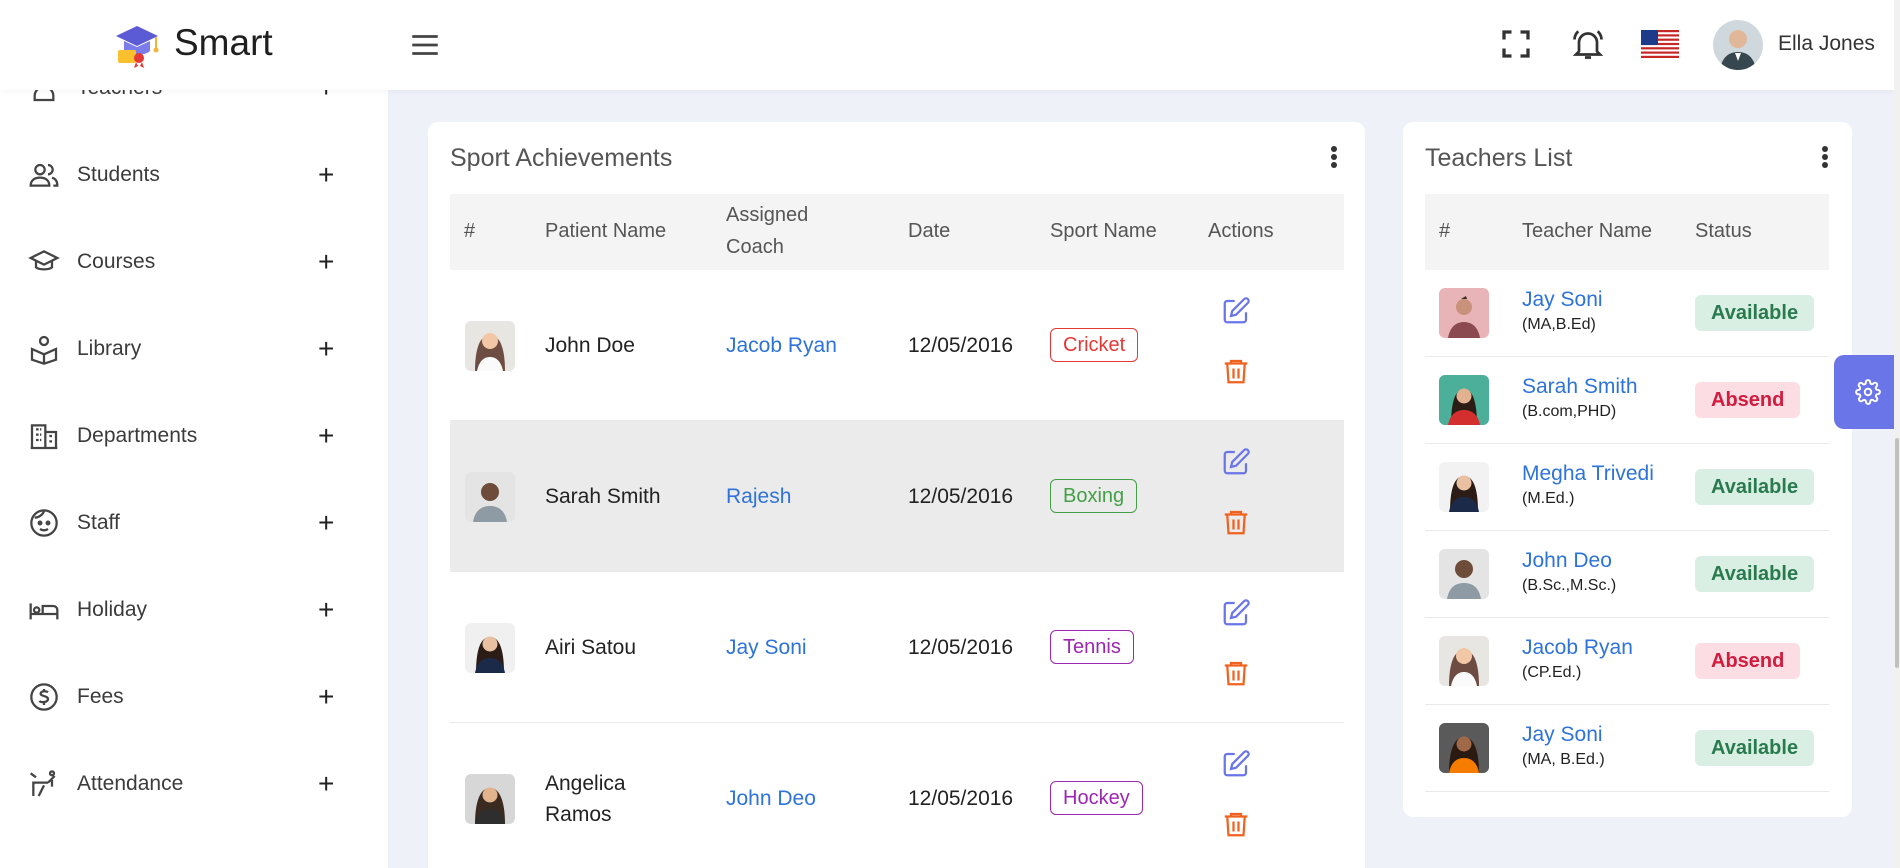 The image size is (1900, 868). What do you see at coordinates (1587, 231) in the screenshot?
I see `column-header-teacher-name: Teacher Name` at bounding box center [1587, 231].